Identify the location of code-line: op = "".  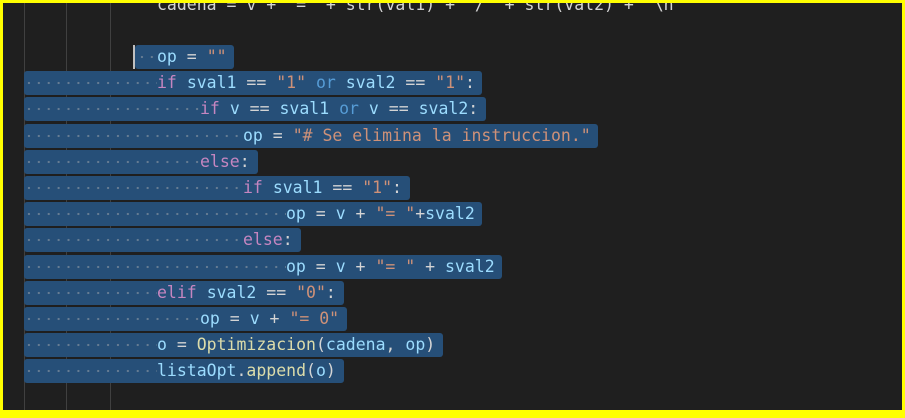
(192, 57).